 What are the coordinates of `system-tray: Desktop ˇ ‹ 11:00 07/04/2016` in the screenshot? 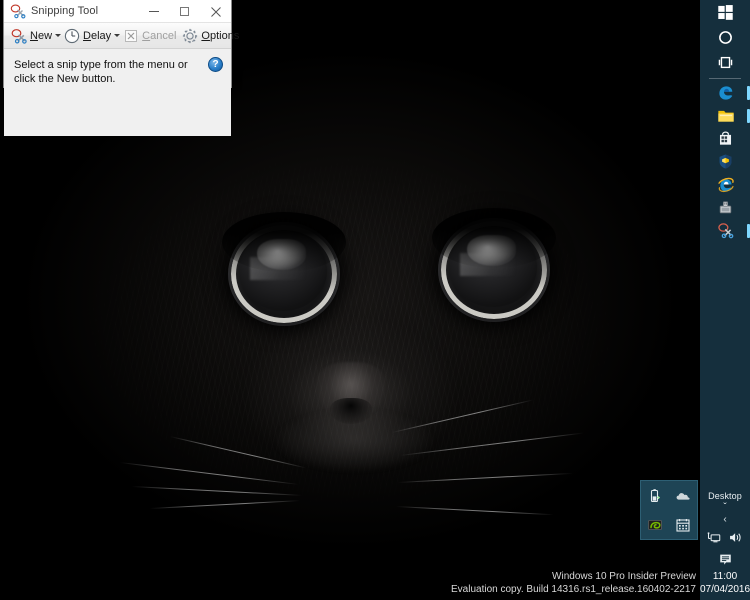 It's located at (725, 545).